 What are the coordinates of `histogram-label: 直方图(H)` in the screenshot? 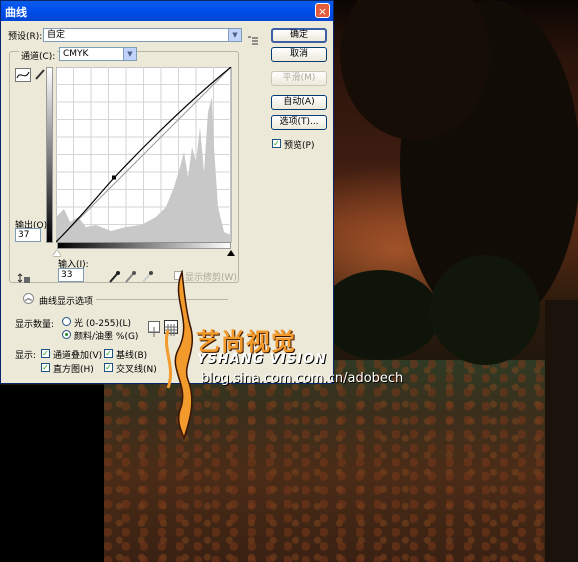 It's located at (73, 370).